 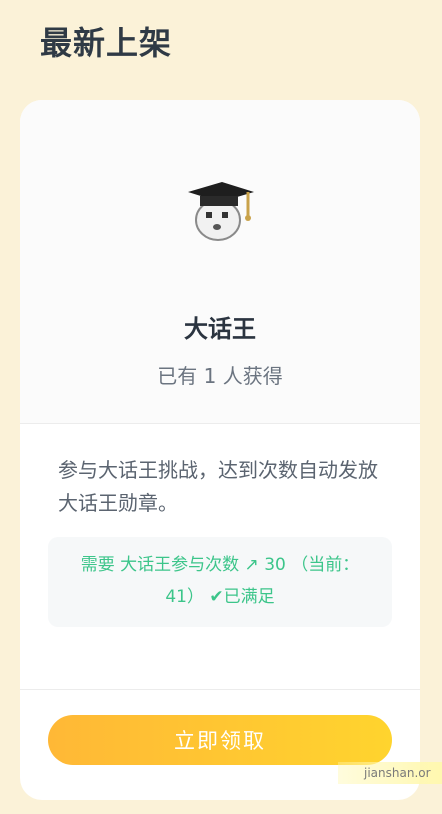 What do you see at coordinates (220, 329) in the screenshot?
I see `badge-name: 大话王` at bounding box center [220, 329].